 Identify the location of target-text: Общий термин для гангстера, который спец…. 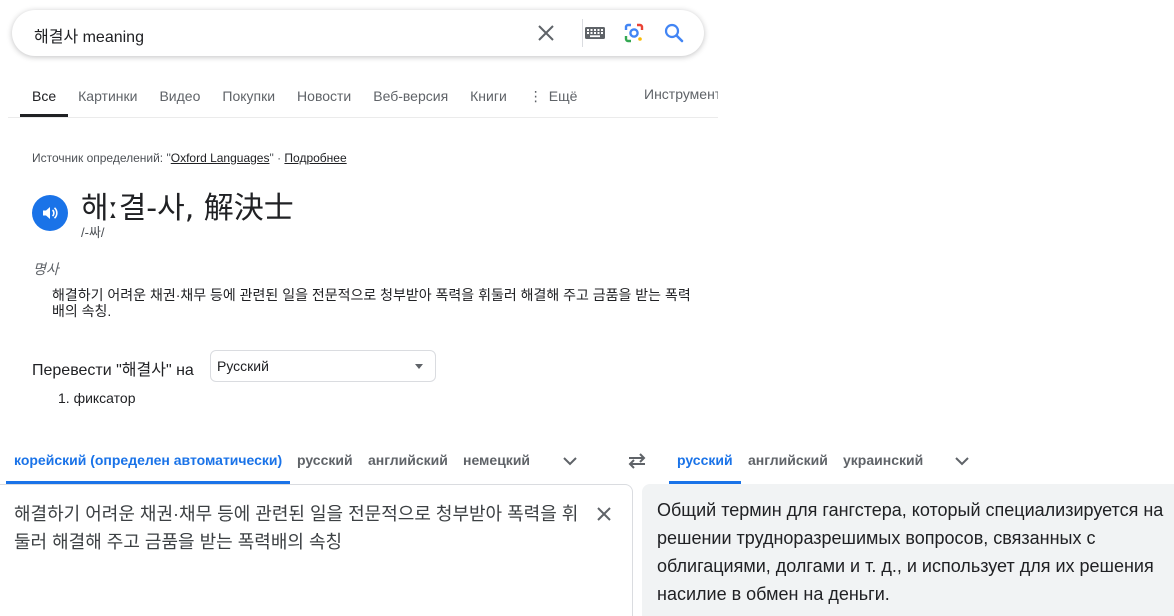
(910, 552).